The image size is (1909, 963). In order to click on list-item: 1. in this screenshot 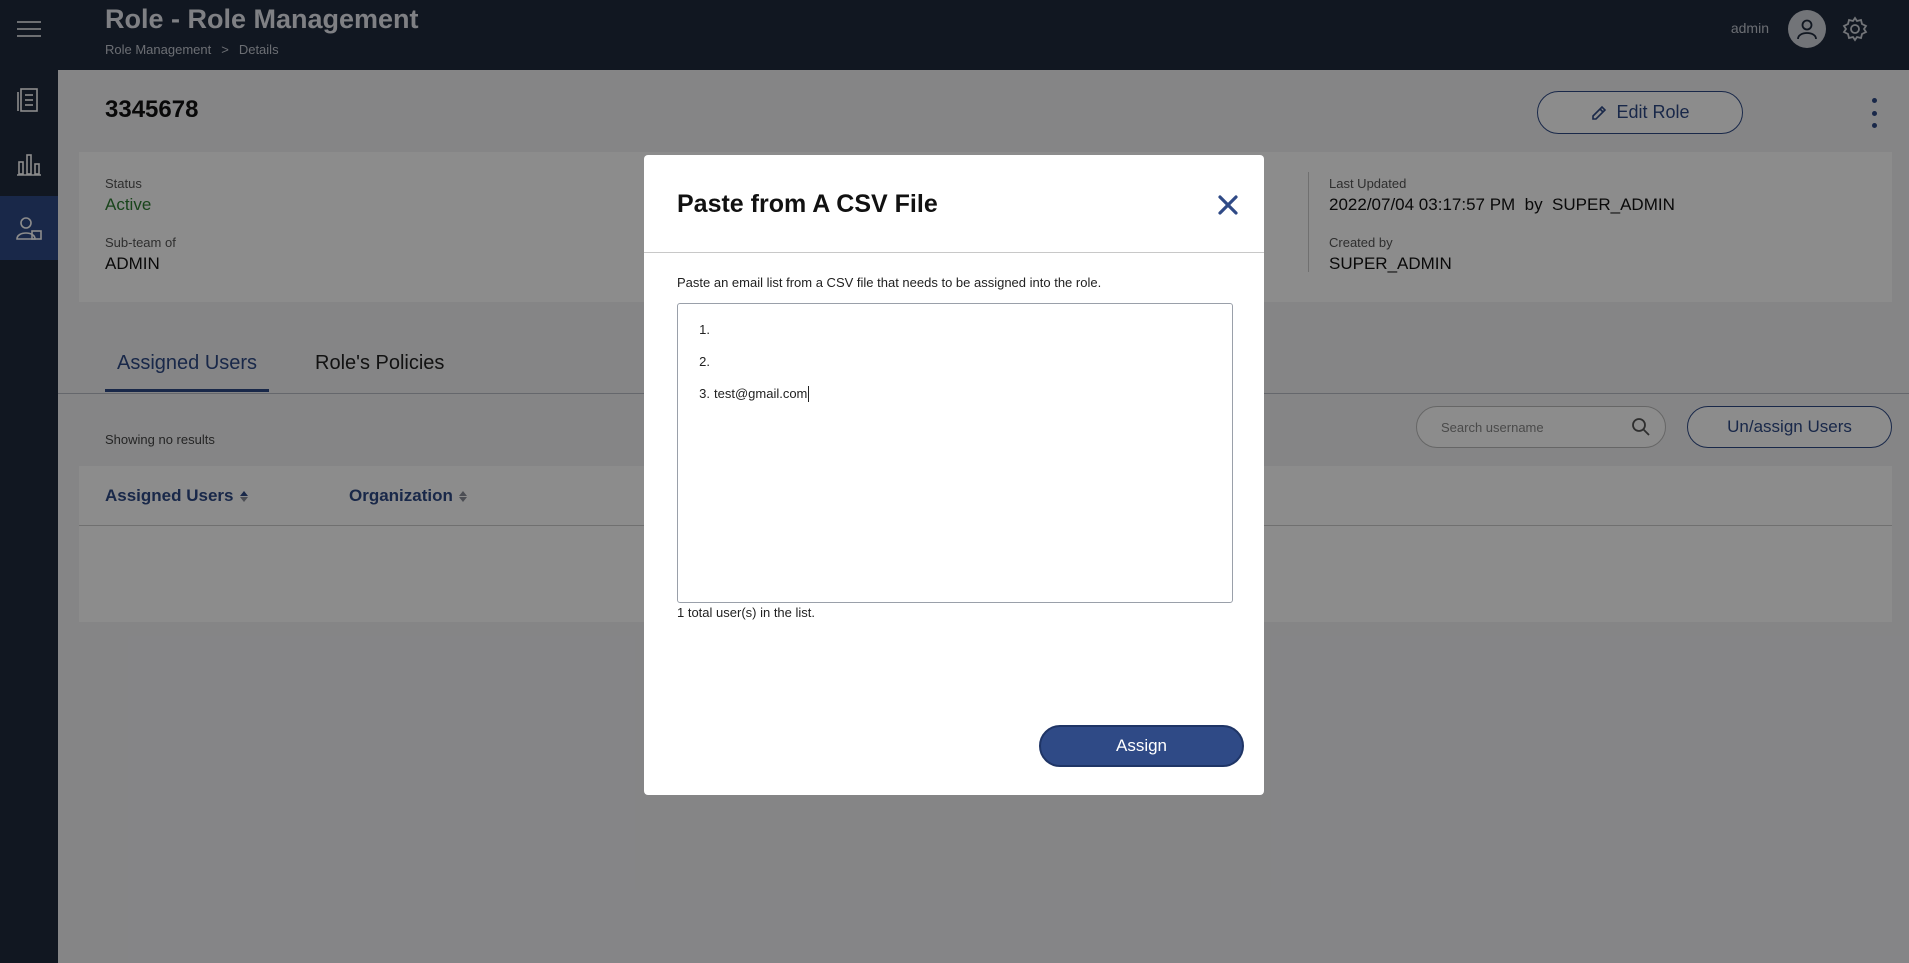, I will do `click(955, 338)`.